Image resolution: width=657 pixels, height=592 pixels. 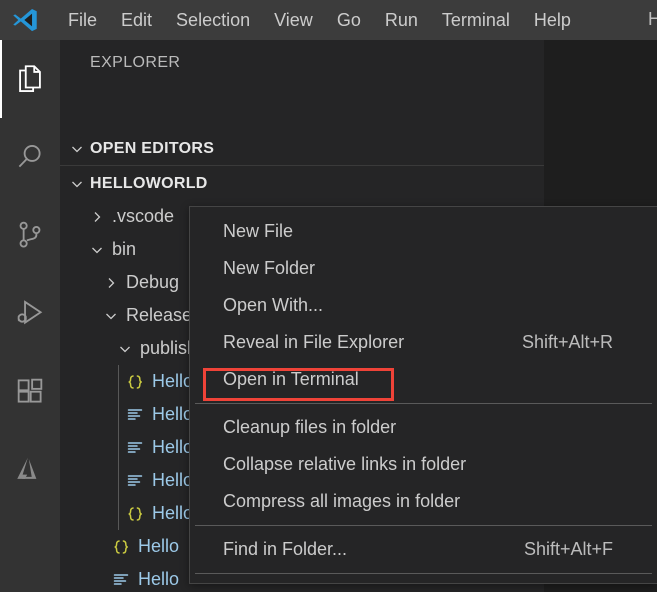 What do you see at coordinates (423, 342) in the screenshot?
I see `context-menu-item-reveal-in-file-explorer: Reveal in File Explorer Shift+Alt+R` at bounding box center [423, 342].